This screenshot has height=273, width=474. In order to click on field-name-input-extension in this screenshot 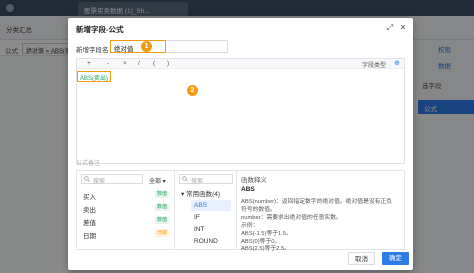, I will do `click(197, 46)`.